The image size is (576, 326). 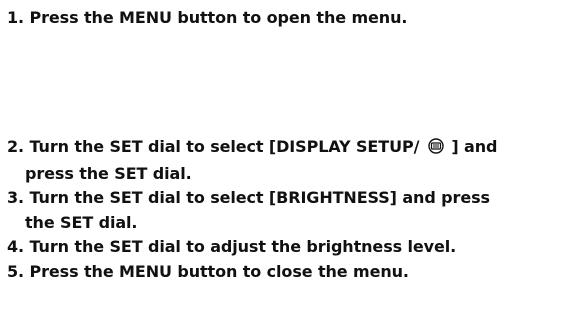 What do you see at coordinates (16, 197) in the screenshot?
I see `step-number: 3.` at bounding box center [16, 197].